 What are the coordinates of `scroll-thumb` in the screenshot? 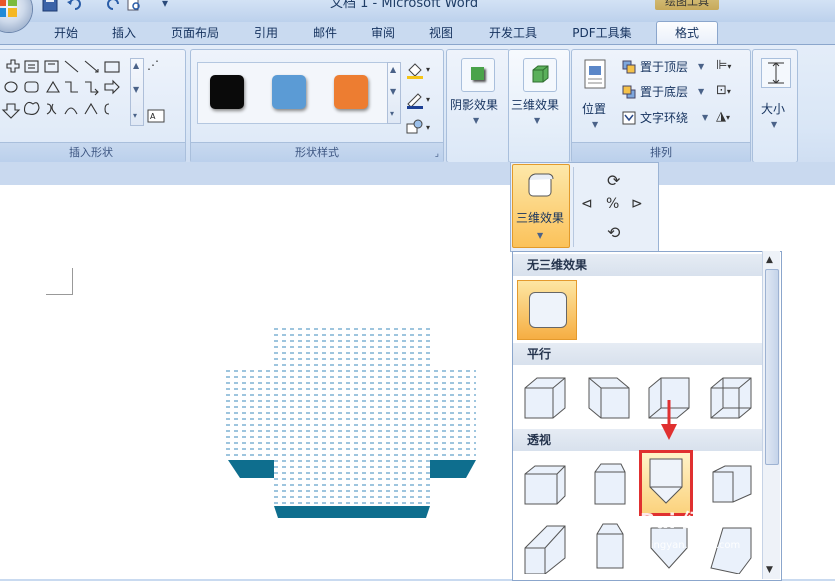 It's located at (772, 367).